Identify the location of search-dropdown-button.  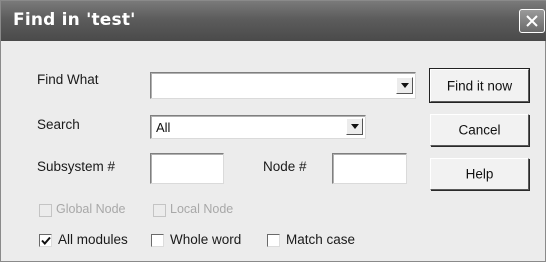
(354, 126).